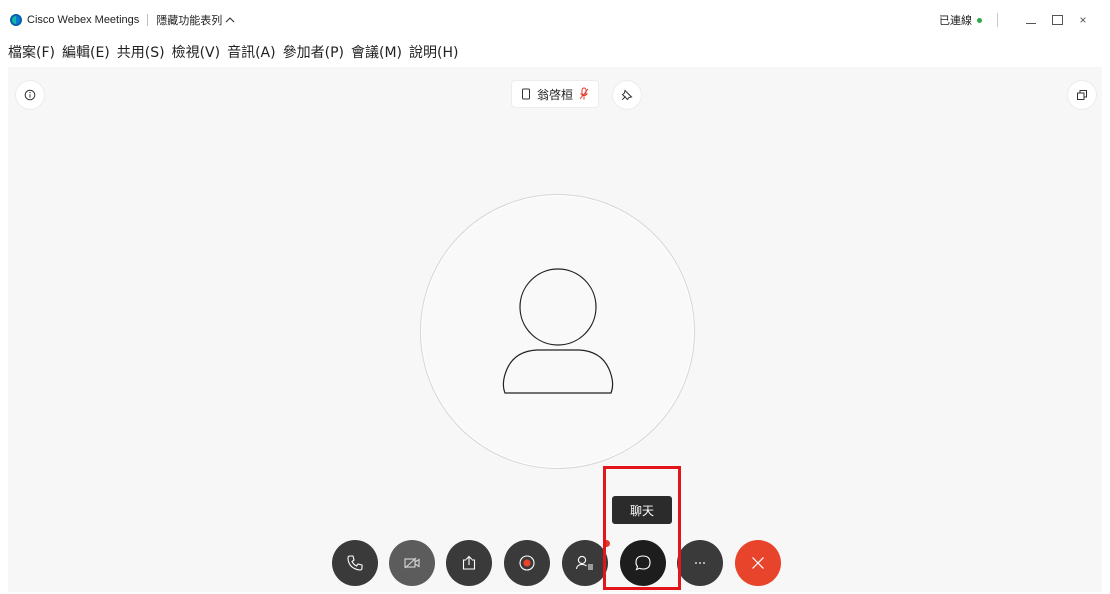 The image size is (1110, 594). What do you see at coordinates (196, 52) in the screenshot?
I see `menu-view: 檢視(V)` at bounding box center [196, 52].